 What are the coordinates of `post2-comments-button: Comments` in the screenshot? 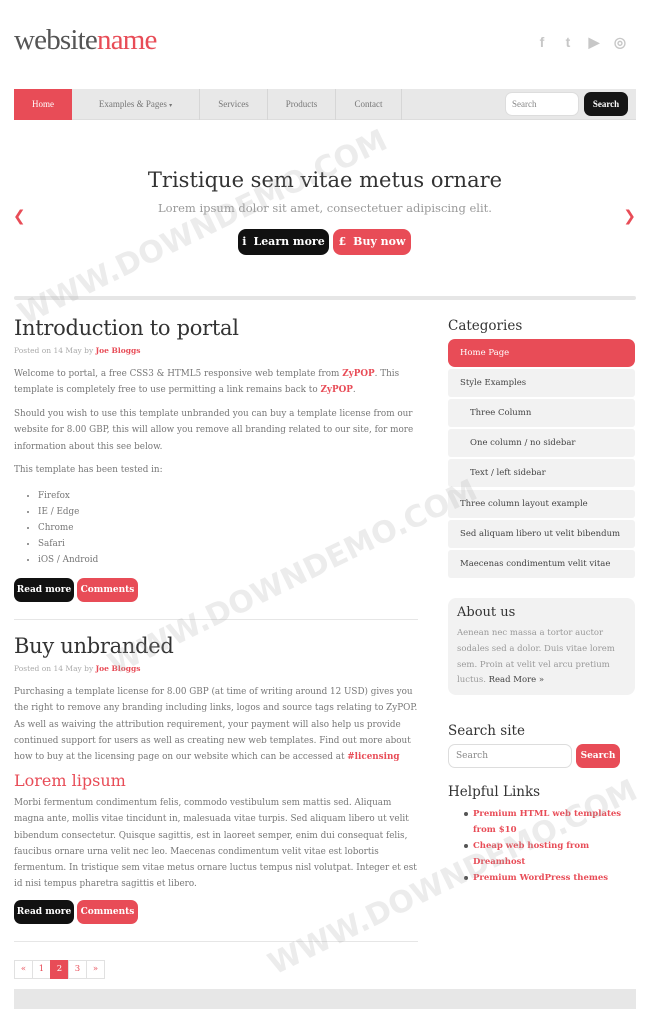 It's located at (107, 912).